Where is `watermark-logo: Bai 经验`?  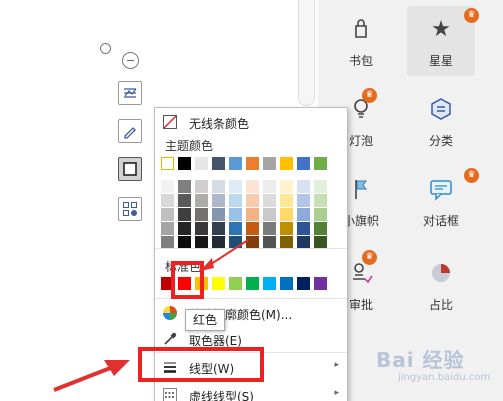 watermark-logo: Bai 经验 is located at coordinates (420, 360).